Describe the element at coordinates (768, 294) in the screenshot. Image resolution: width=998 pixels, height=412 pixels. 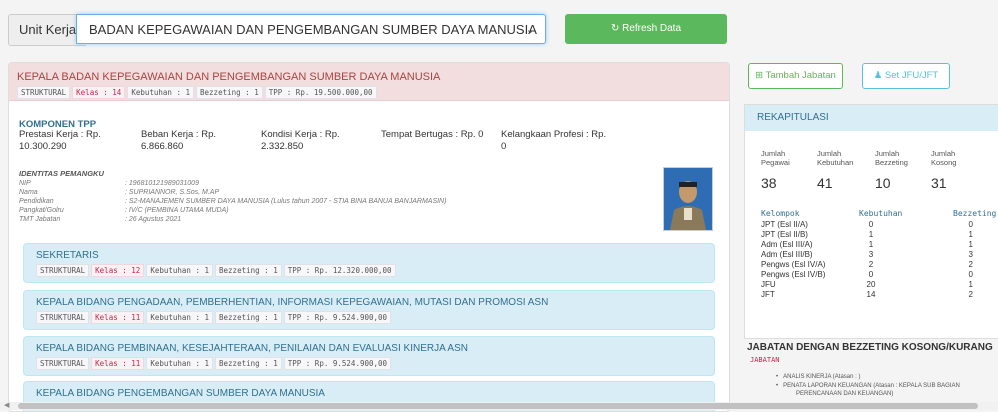
I see `kelompok-name: JFT` at that location.